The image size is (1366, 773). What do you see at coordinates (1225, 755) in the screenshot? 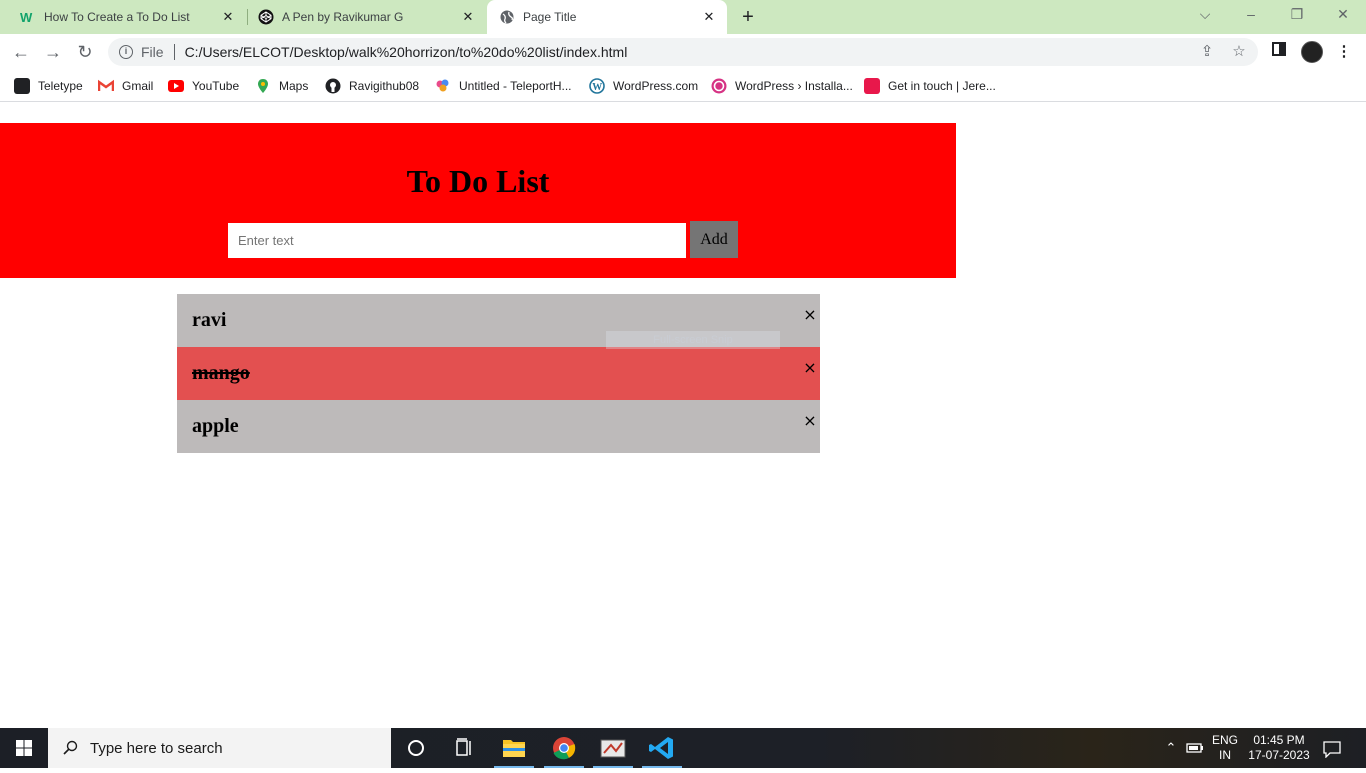
I see `lang-bottom: IN` at bounding box center [1225, 755].